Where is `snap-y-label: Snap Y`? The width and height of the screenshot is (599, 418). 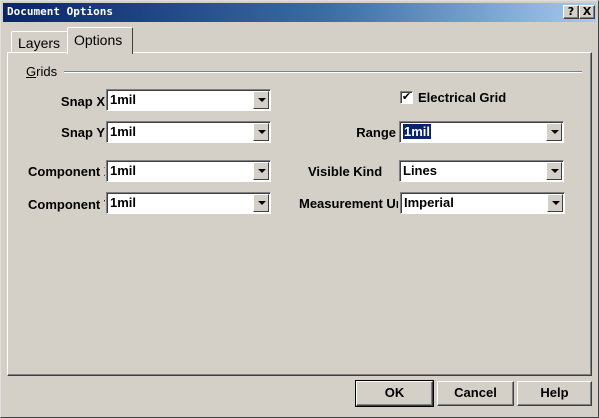 snap-y-label: Snap Y is located at coordinates (83, 132).